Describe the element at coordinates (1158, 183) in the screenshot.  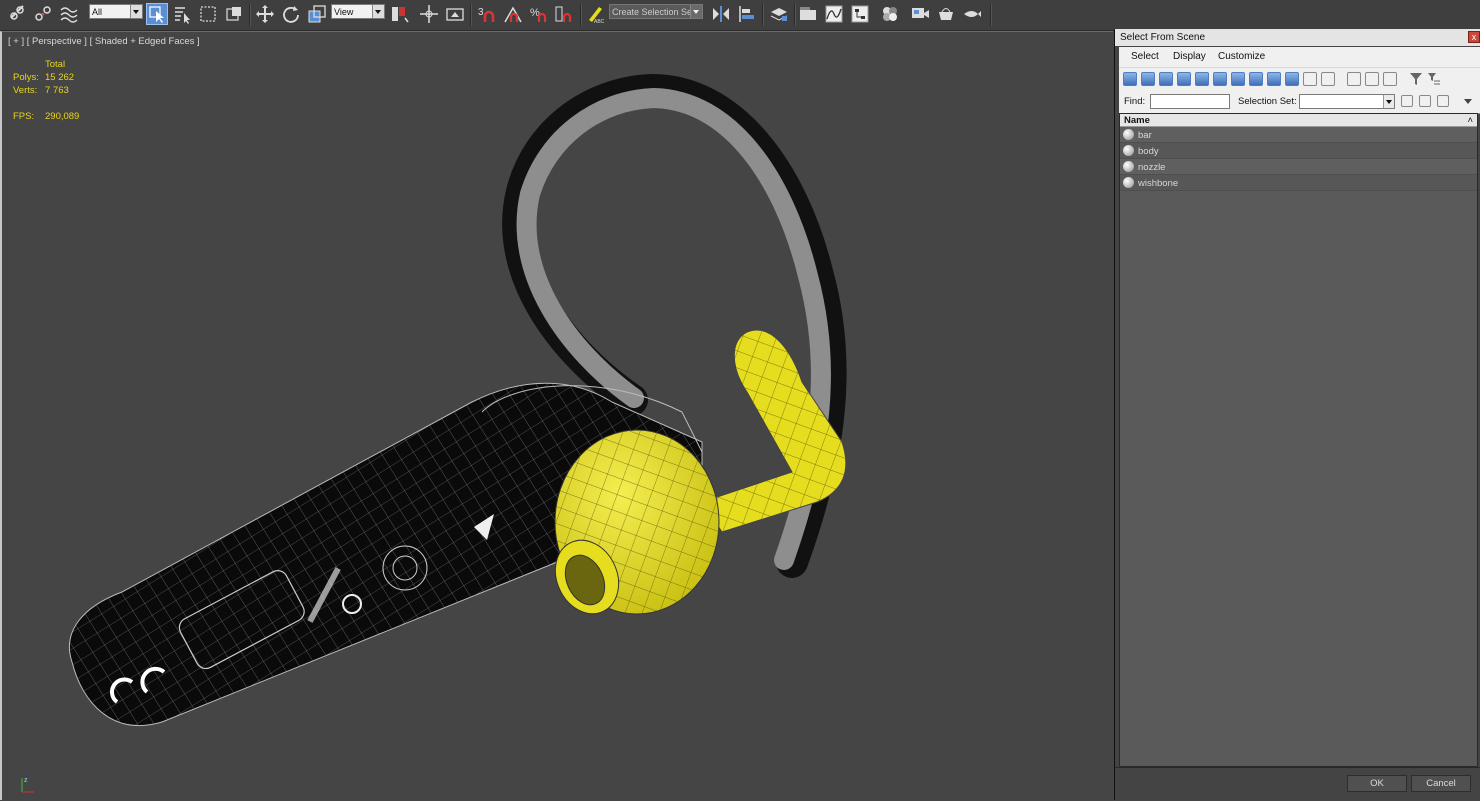
I see `object-name: wishbone` at that location.